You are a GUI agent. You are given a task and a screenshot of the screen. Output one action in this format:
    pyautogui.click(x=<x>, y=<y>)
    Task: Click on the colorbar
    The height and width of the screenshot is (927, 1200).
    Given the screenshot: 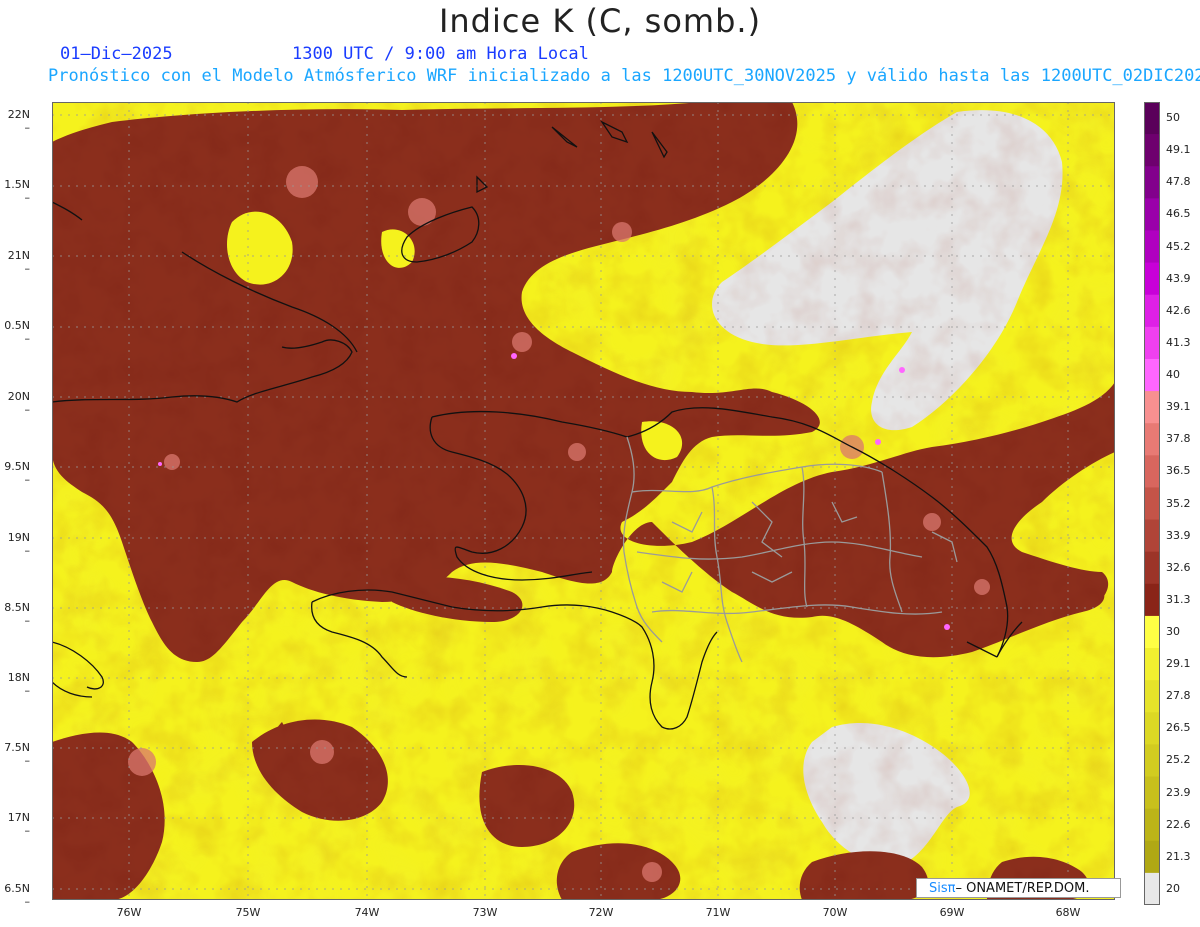 What is the action you would take?
    pyautogui.click(x=1152, y=503)
    